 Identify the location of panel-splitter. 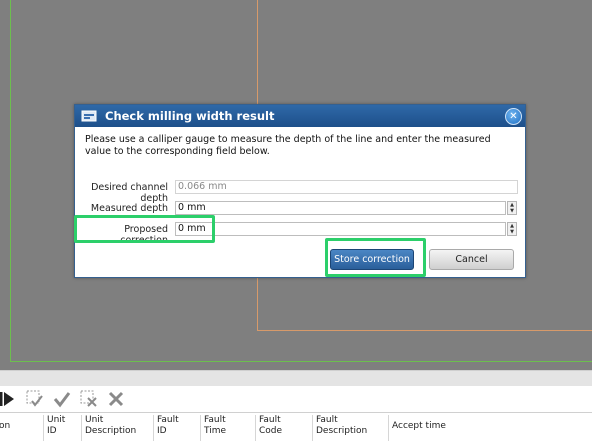
(296, 378).